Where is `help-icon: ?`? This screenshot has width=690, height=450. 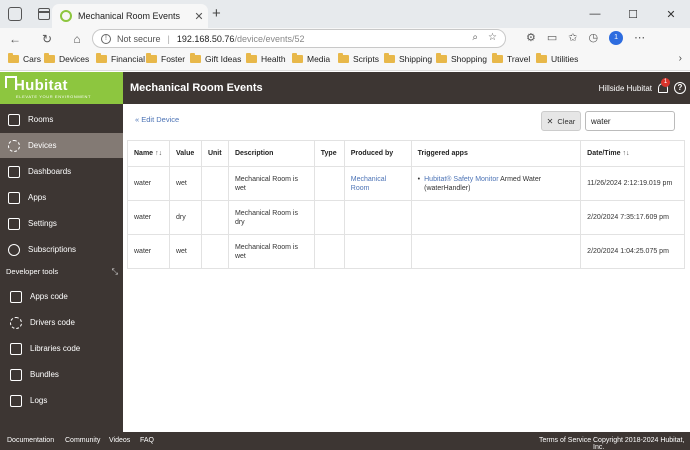
help-icon: ? is located at coordinates (680, 88).